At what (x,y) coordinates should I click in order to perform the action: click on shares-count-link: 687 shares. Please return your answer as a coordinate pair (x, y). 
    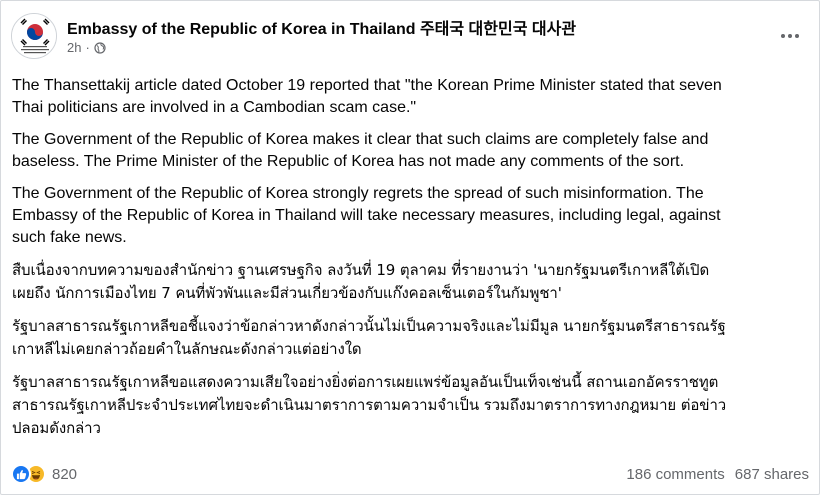
    Looking at the image, I should click on (772, 474).